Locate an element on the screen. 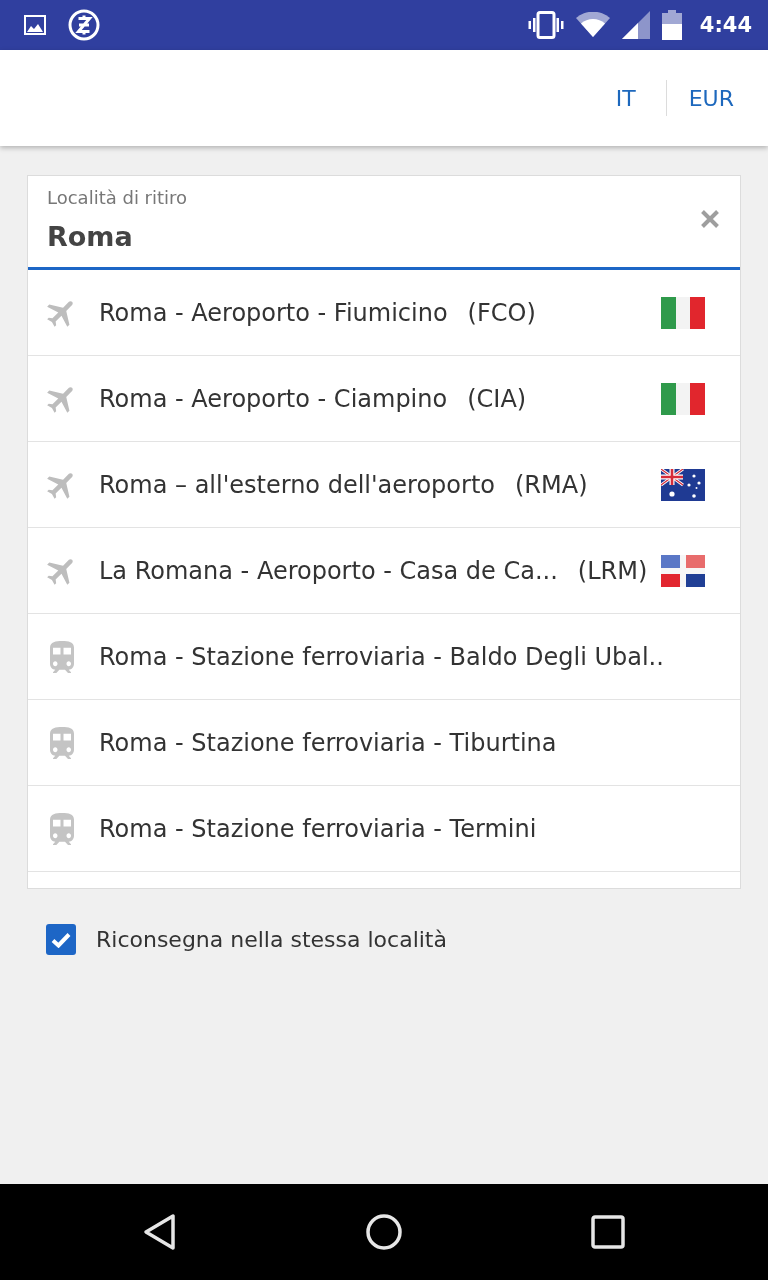 The image size is (768, 1280). clear-button is located at coordinates (710, 218).